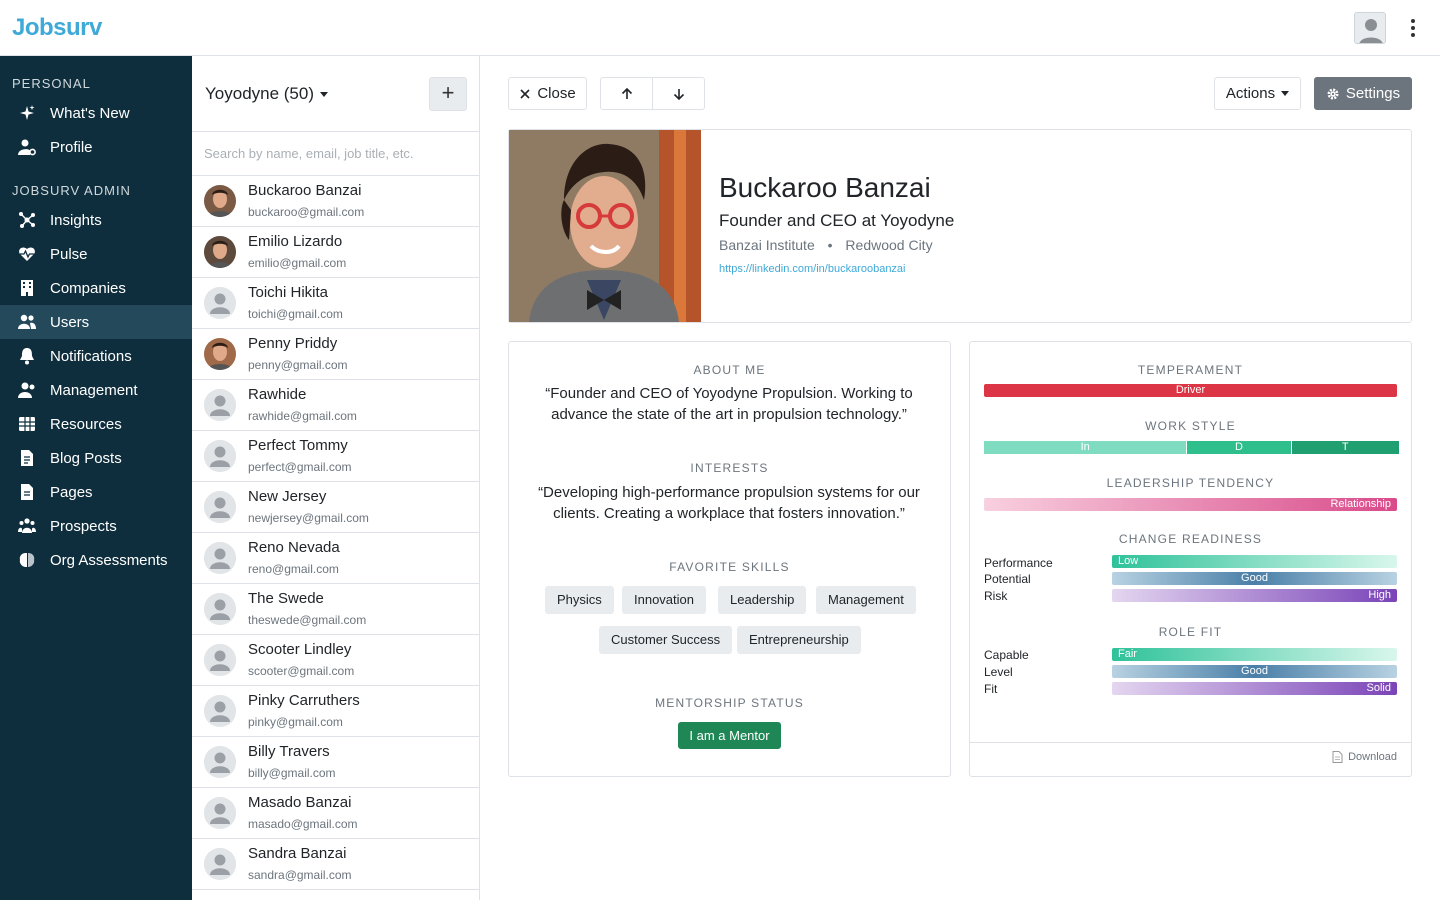 The image size is (1440, 900). Describe the element at coordinates (69, 254) in the screenshot. I see `sidebar-item-label: Pulse` at that location.